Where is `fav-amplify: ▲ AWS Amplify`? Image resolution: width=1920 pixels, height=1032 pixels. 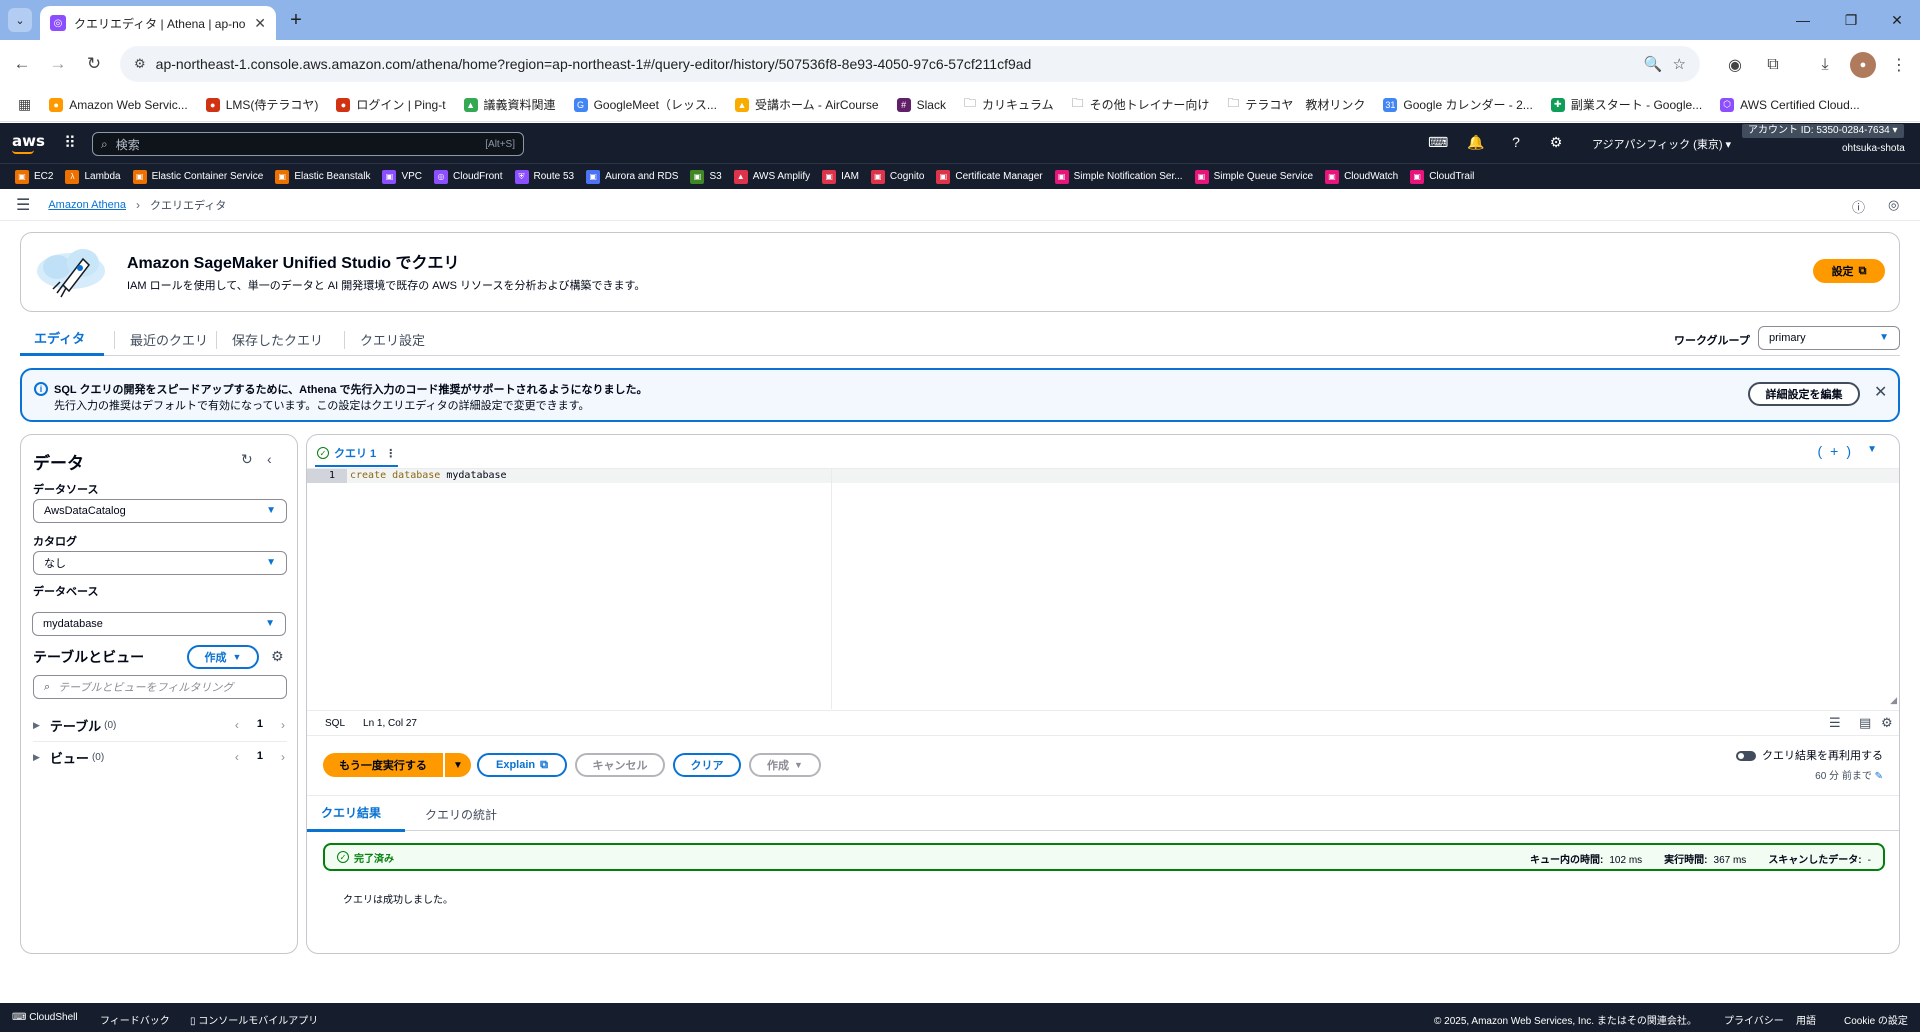
fav-amplify: ▲ AWS Amplify is located at coordinates (772, 176).